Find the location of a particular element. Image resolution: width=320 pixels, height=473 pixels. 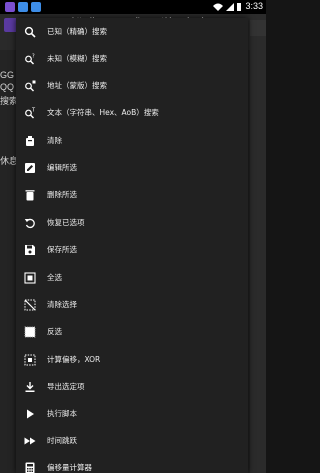

background-right-button is located at coordinates (258, 28).